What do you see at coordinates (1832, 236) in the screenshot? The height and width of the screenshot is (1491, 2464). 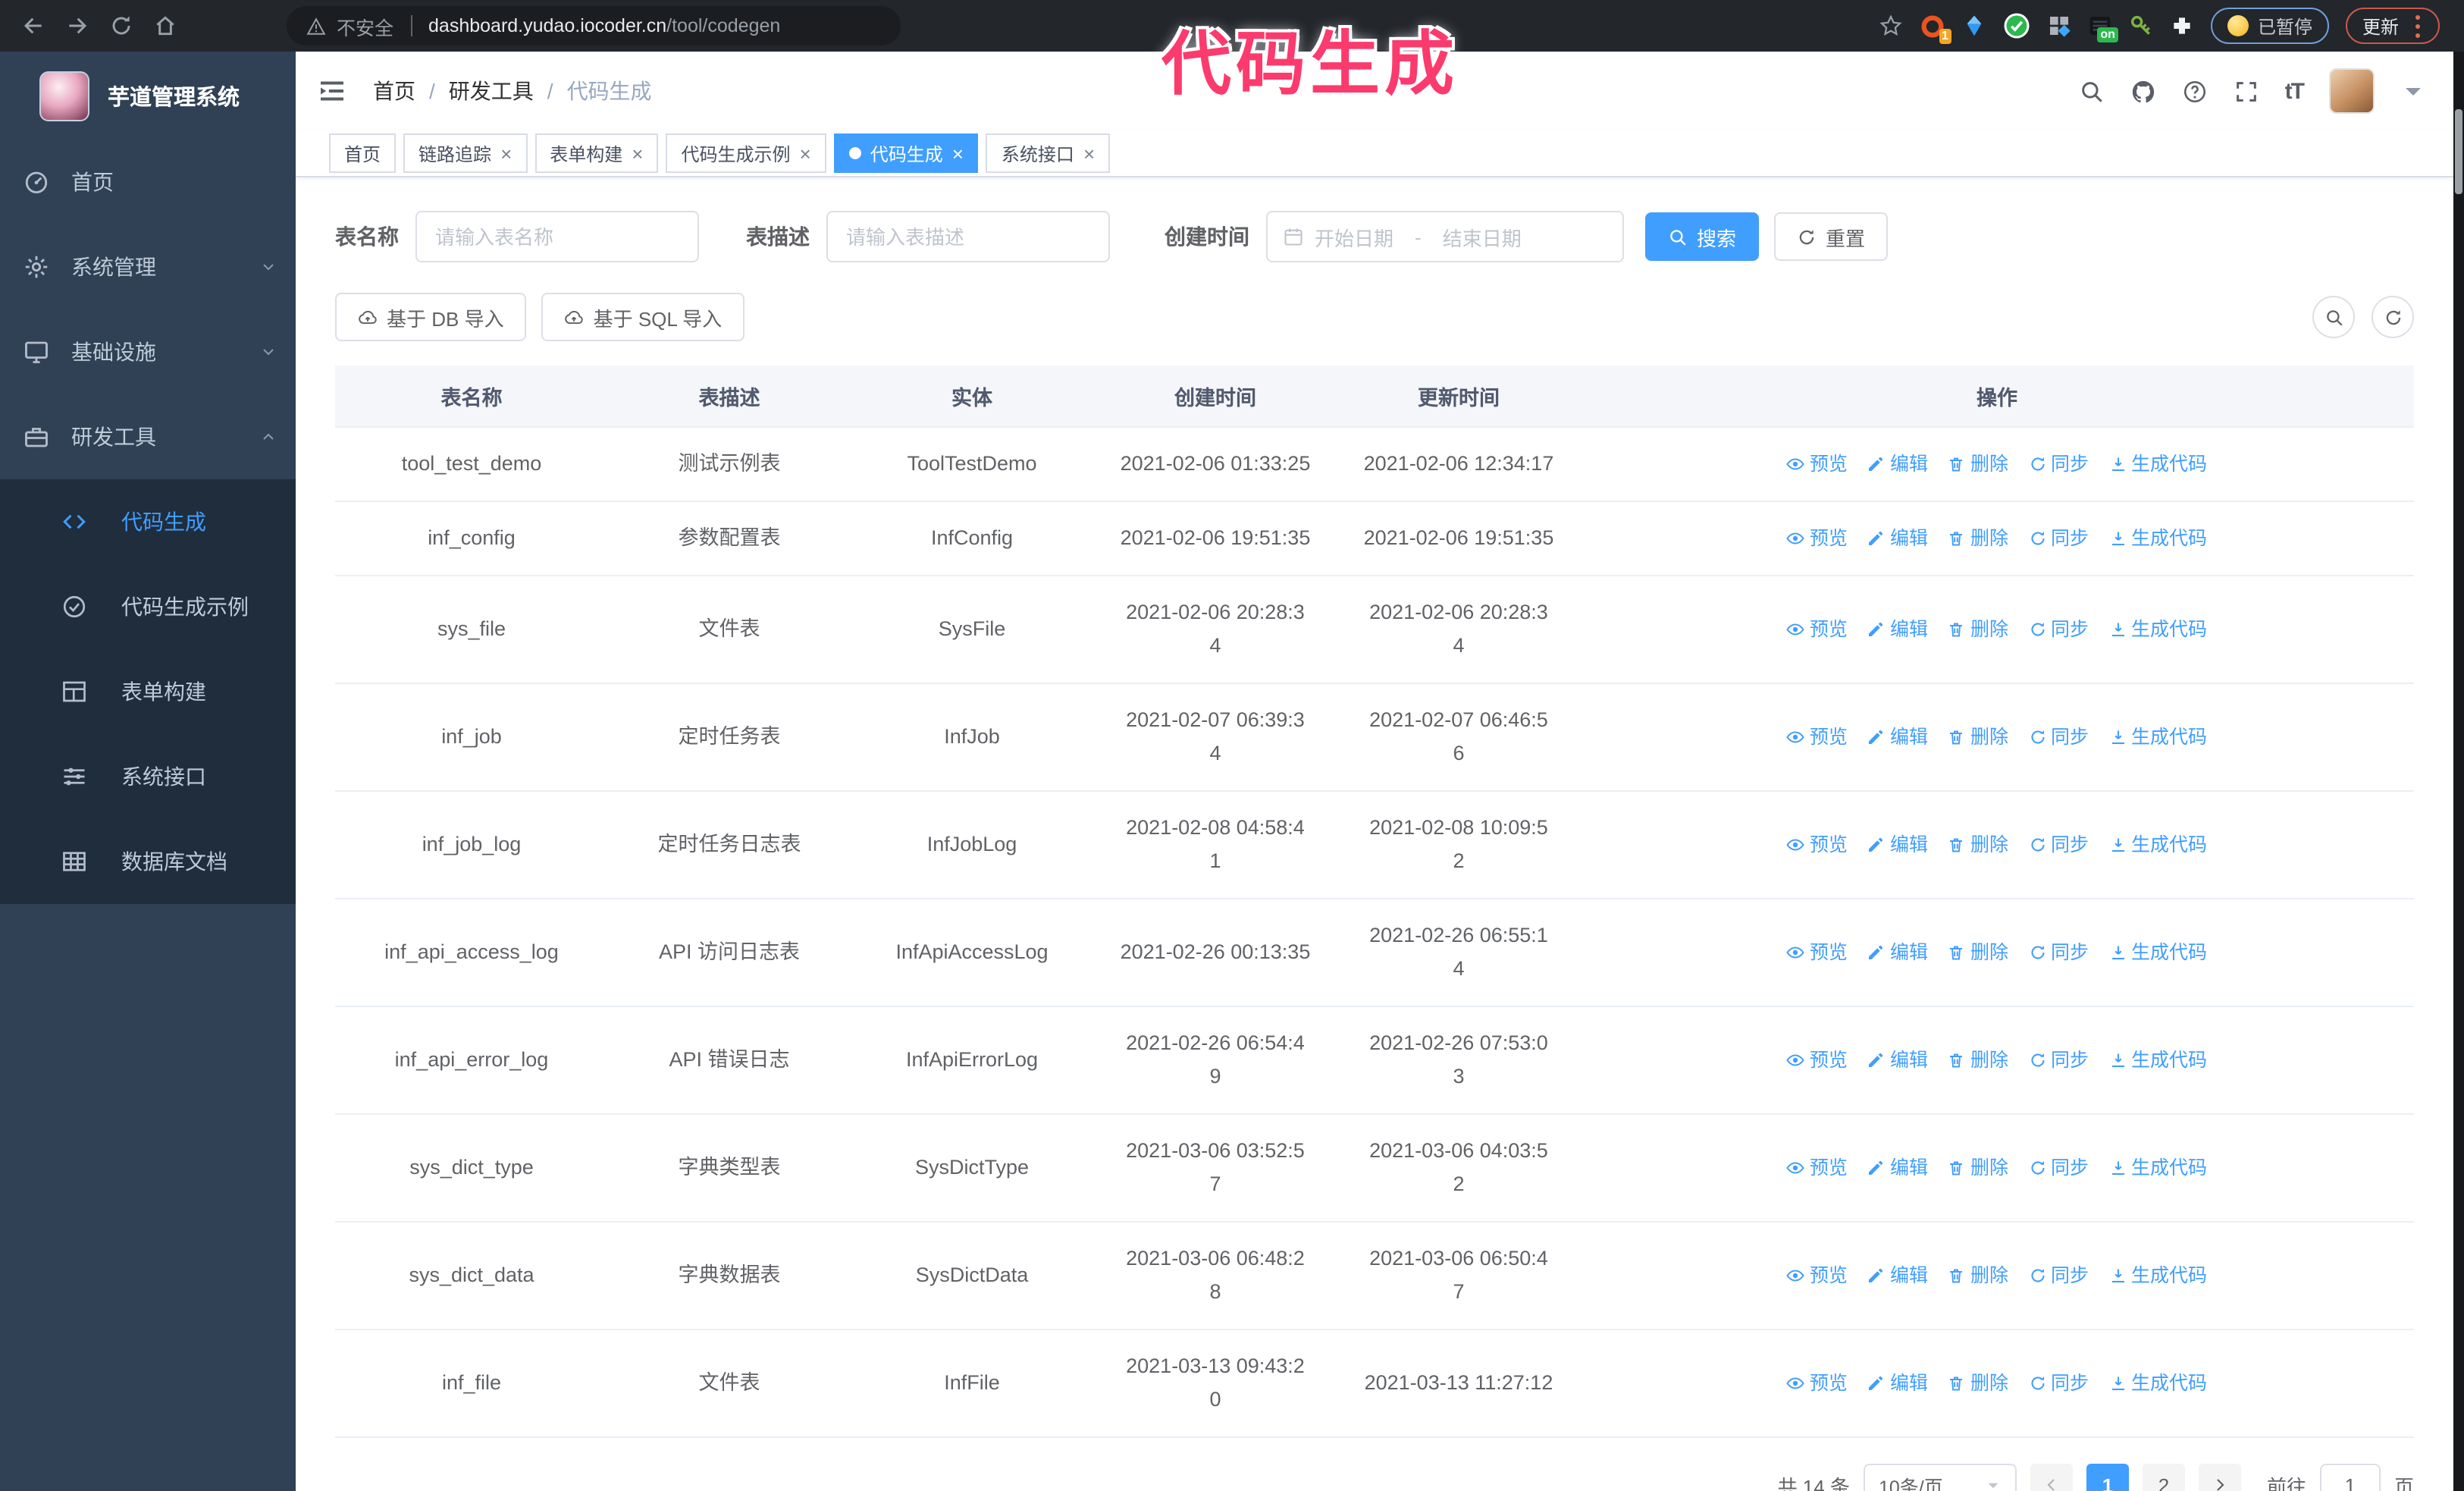 I see `reset-button: 重置` at bounding box center [1832, 236].